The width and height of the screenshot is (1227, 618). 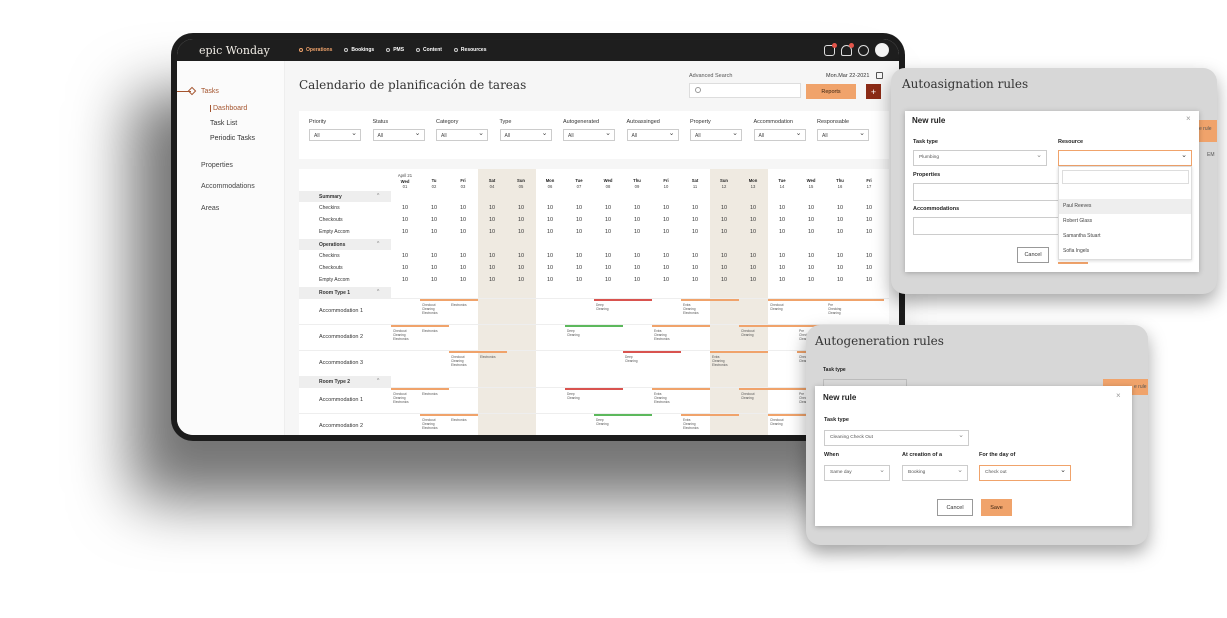 I want to click on nav-item-resources: Resources, so click(x=470, y=50).